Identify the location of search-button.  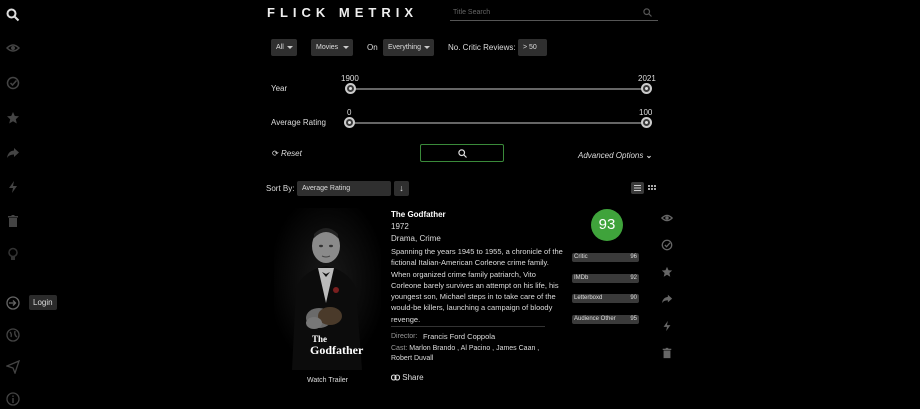
(462, 153).